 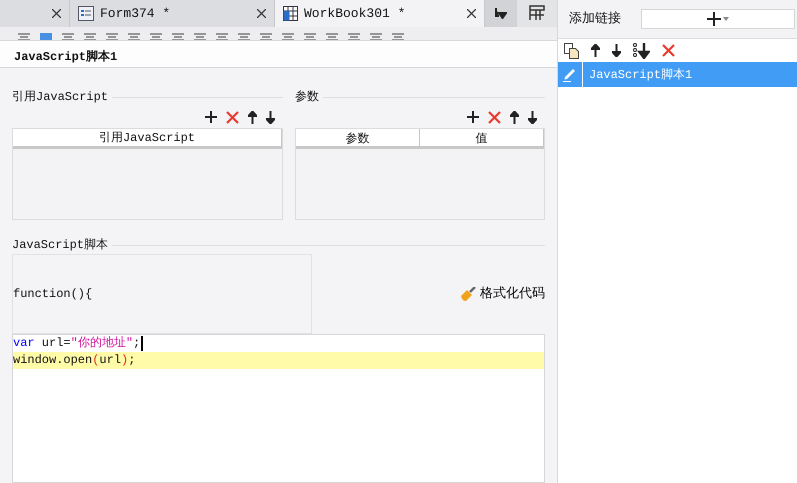 What do you see at coordinates (278, 54) in the screenshot?
I see `dialog-title: JavaScript脚本1` at bounding box center [278, 54].